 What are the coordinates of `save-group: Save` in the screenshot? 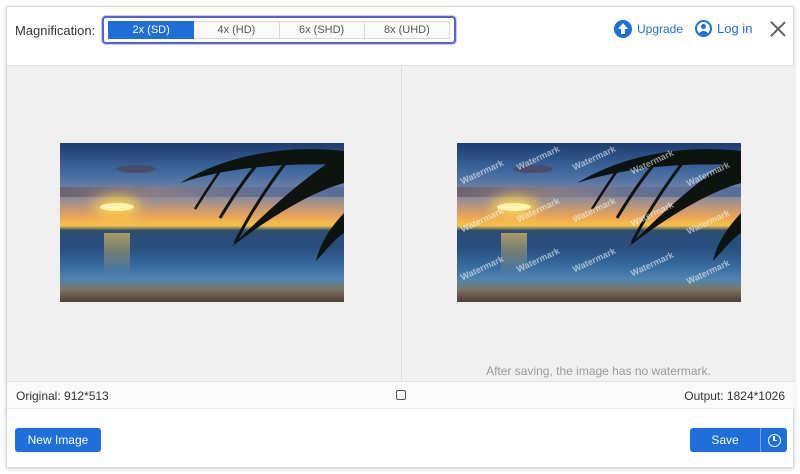 It's located at (738, 440).